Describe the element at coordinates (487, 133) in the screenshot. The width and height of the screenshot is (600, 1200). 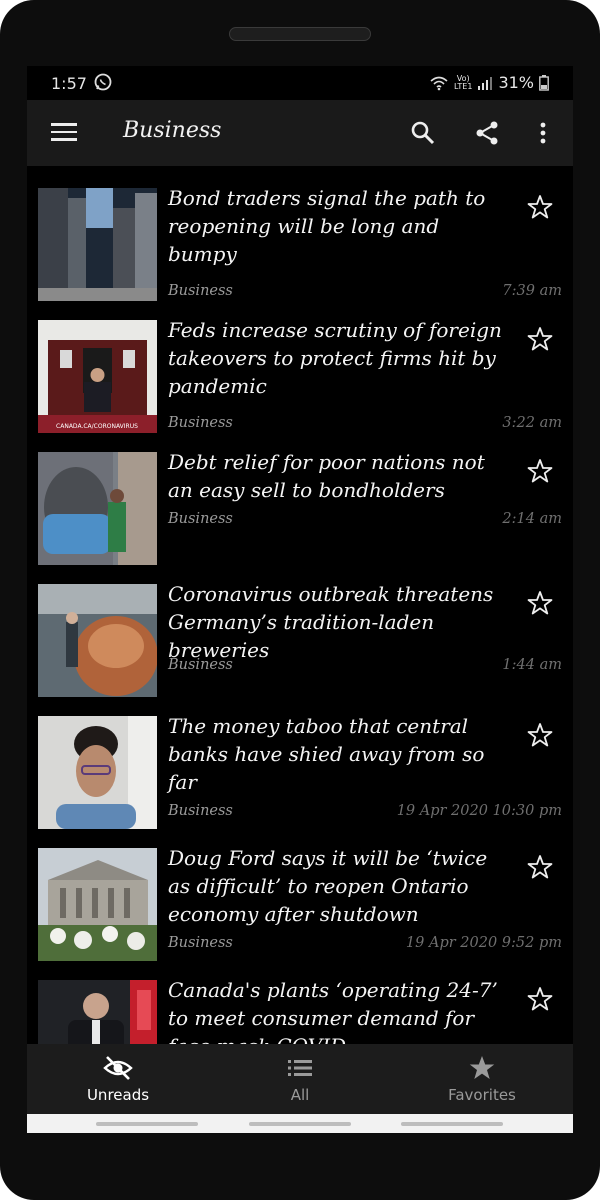
I see `share-icon` at that location.